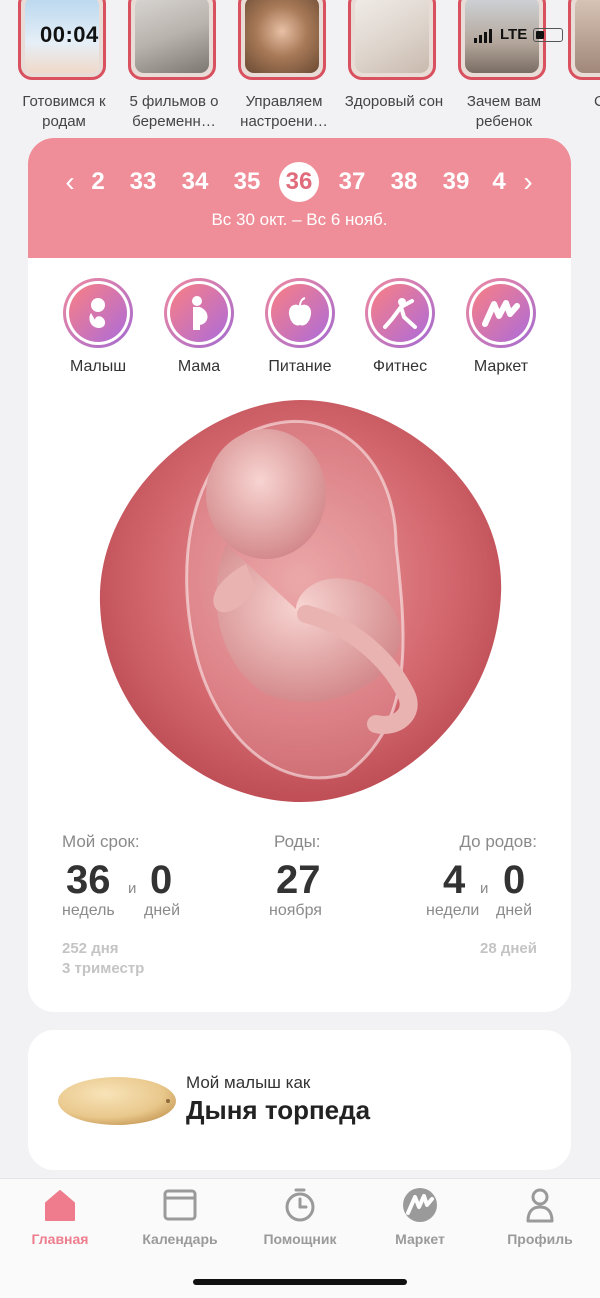 Image resolution: width=600 pixels, height=1298 pixels. What do you see at coordinates (299, 182) in the screenshot?
I see `week-item-active: 36` at bounding box center [299, 182].